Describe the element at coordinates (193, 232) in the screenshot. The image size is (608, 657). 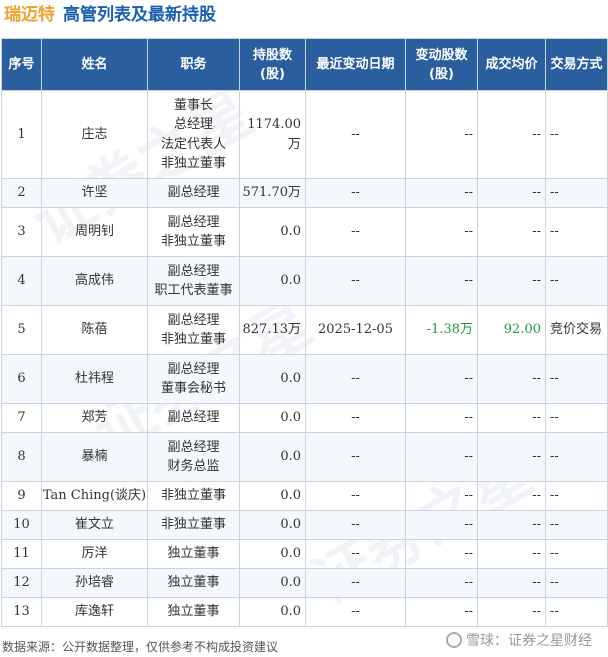
I see `roles-cell: 副总经理 非独立董事` at that location.